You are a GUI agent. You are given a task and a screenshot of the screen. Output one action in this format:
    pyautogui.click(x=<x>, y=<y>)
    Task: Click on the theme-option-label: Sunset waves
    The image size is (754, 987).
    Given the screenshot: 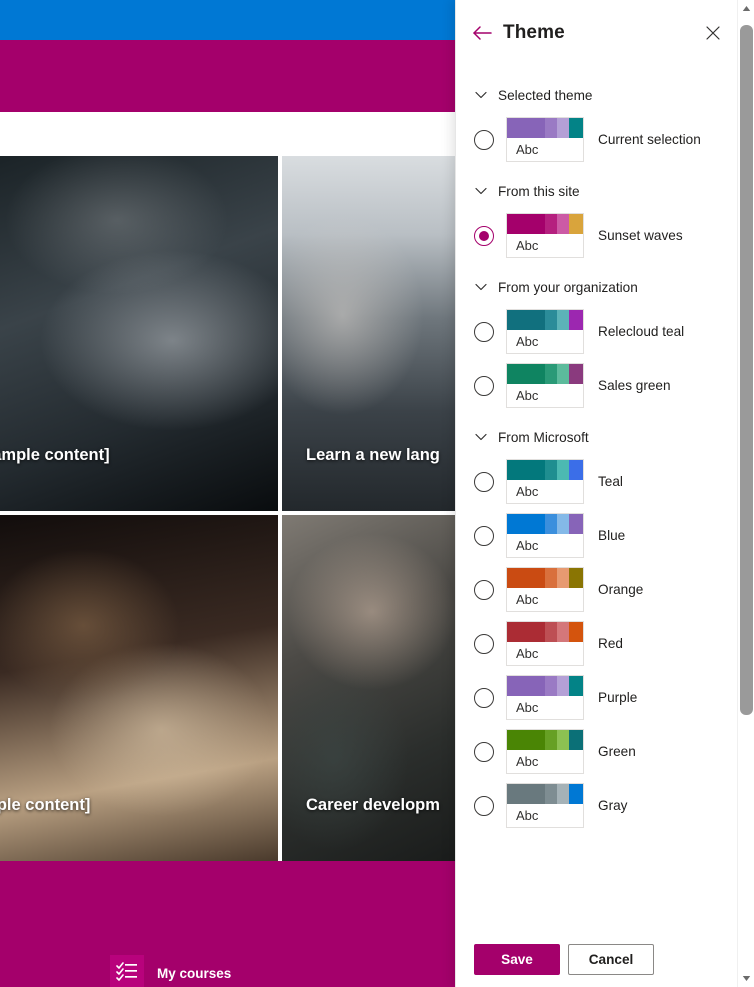 What is the action you would take?
    pyautogui.click(x=640, y=235)
    